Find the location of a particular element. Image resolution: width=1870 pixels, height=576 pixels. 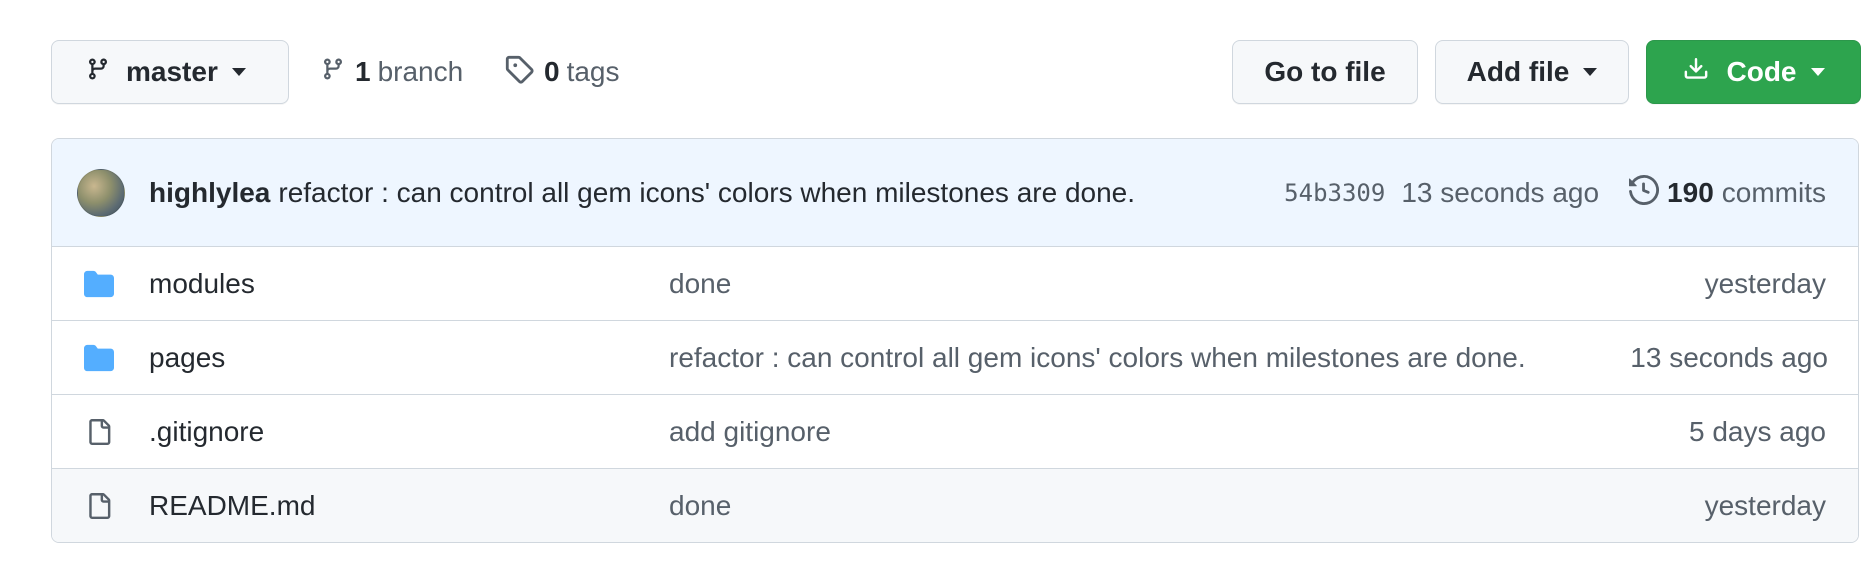

code-button: Code is located at coordinates (1753, 72).